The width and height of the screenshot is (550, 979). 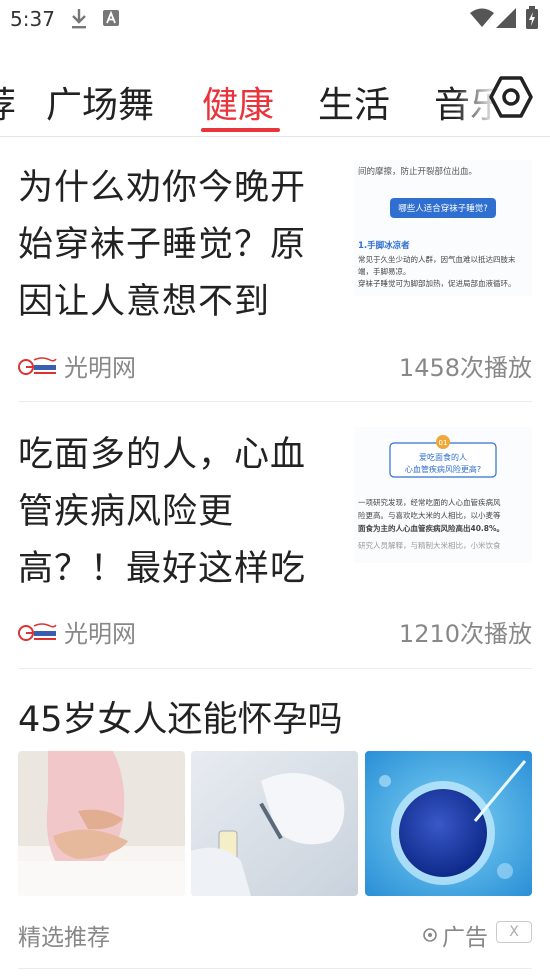 What do you see at coordinates (429, 502) in the screenshot?
I see `thumb-text: 一项研究发现，经常吃面的人心血管疾病风` at bounding box center [429, 502].